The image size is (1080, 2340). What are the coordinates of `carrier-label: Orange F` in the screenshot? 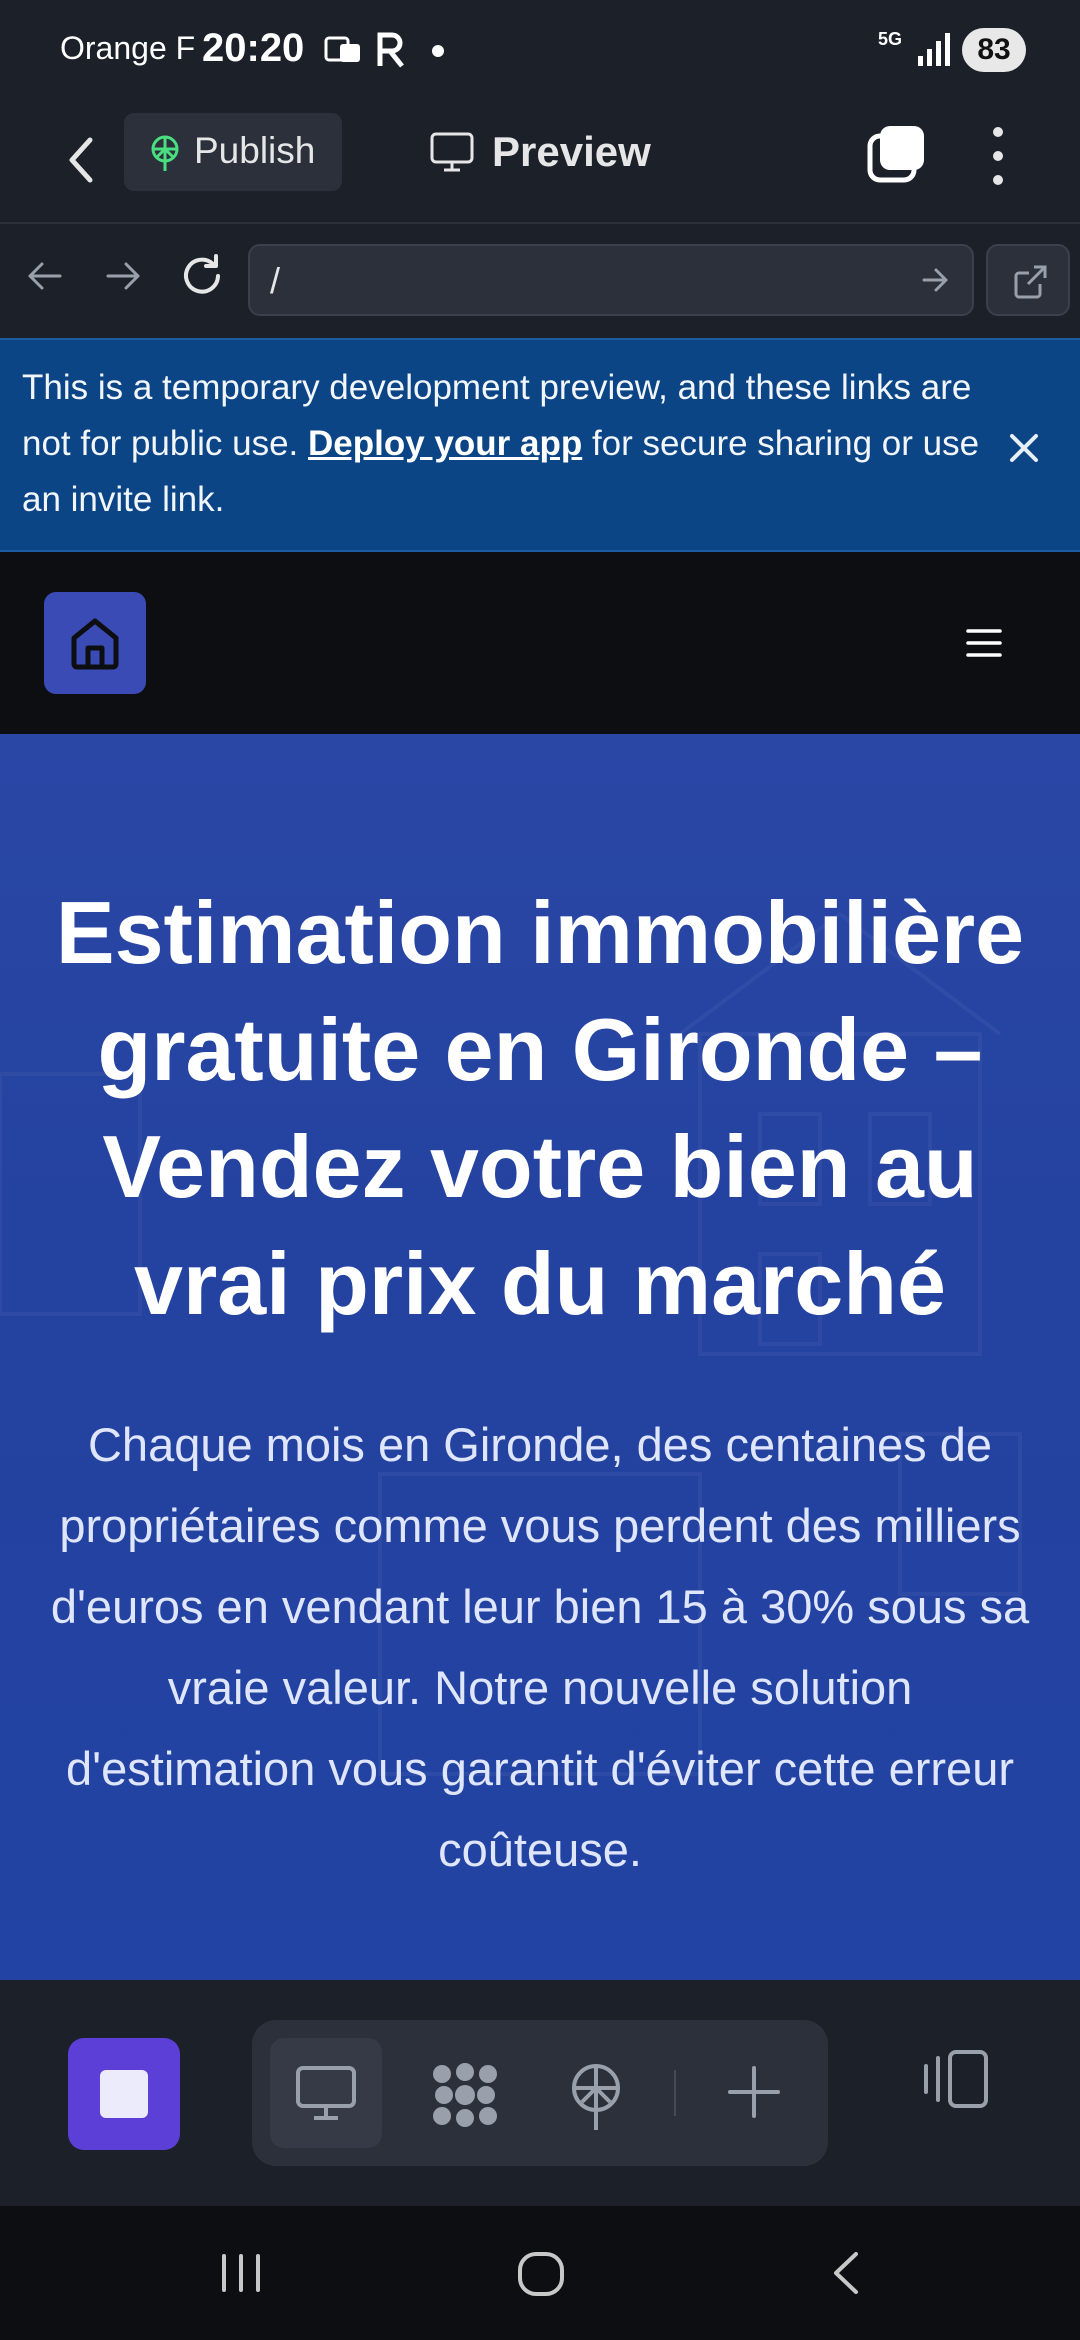 It's located at (128, 48).